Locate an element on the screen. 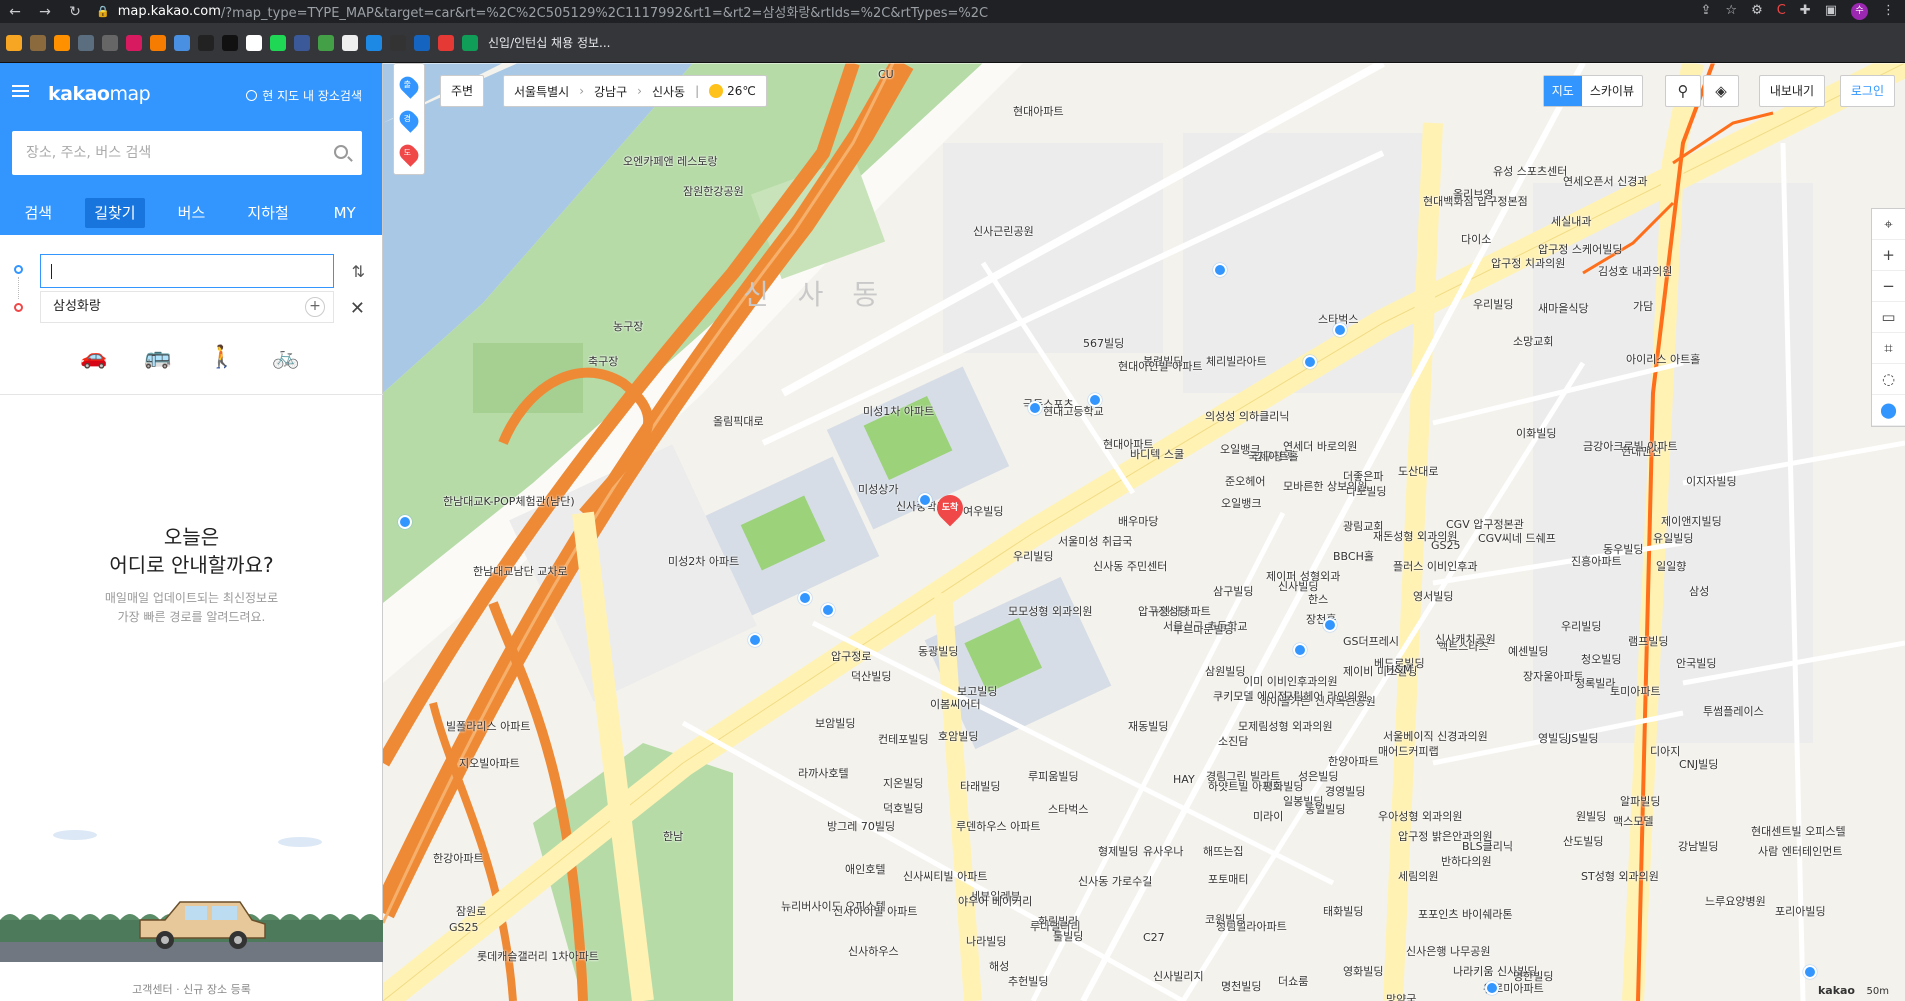 This screenshot has width=1905, height=1001. map-place-label: 다이소 is located at coordinates (1476, 239).